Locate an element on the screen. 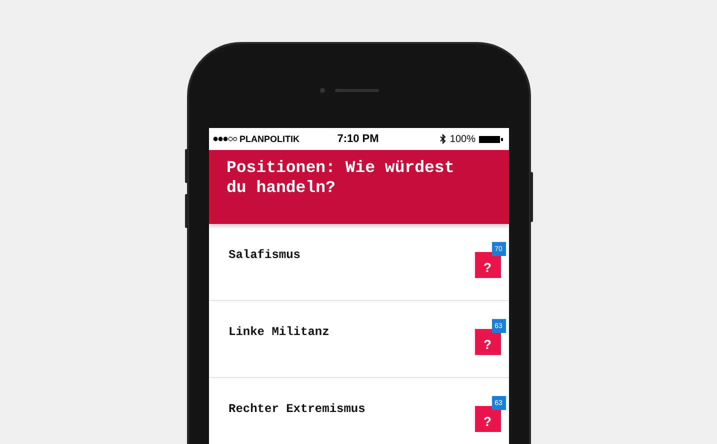 This screenshot has height=444, width=717. signal-icon is located at coordinates (224, 139).